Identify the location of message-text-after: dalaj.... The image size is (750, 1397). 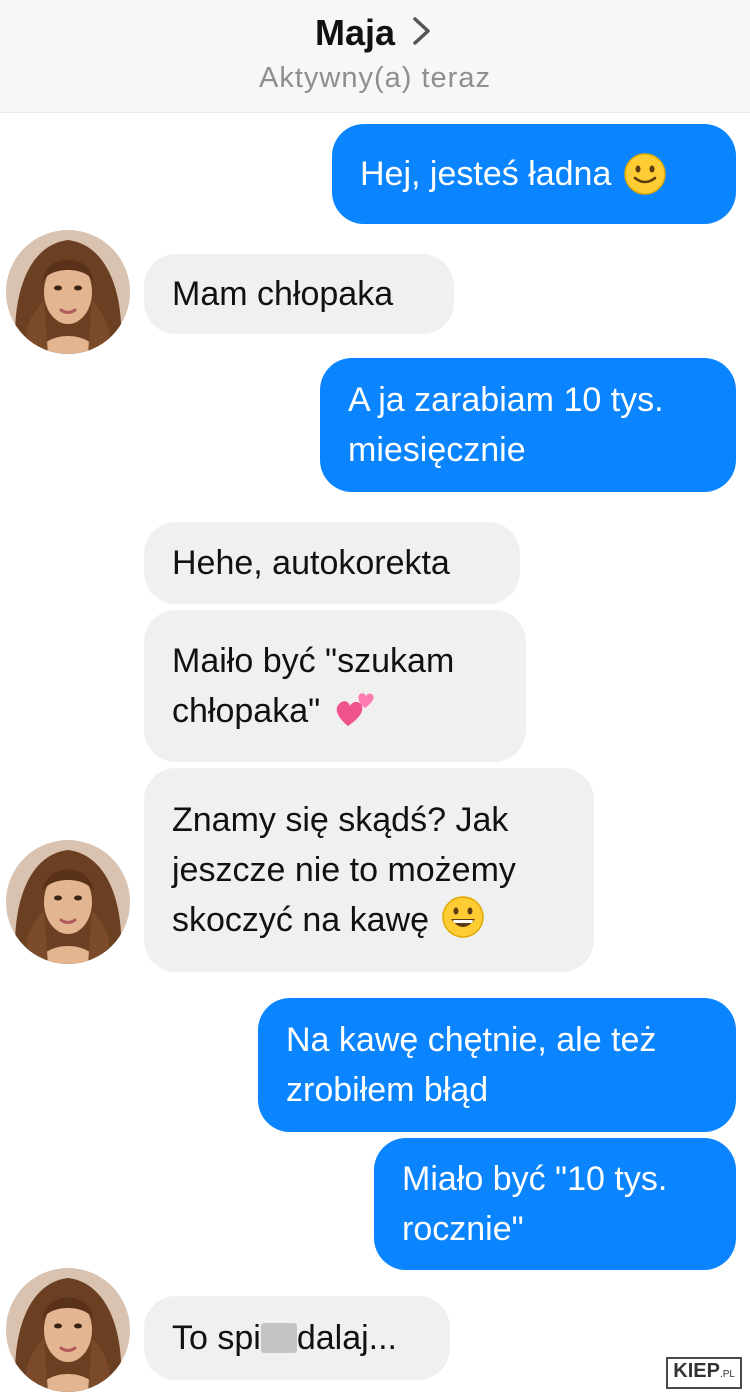
(347, 1338).